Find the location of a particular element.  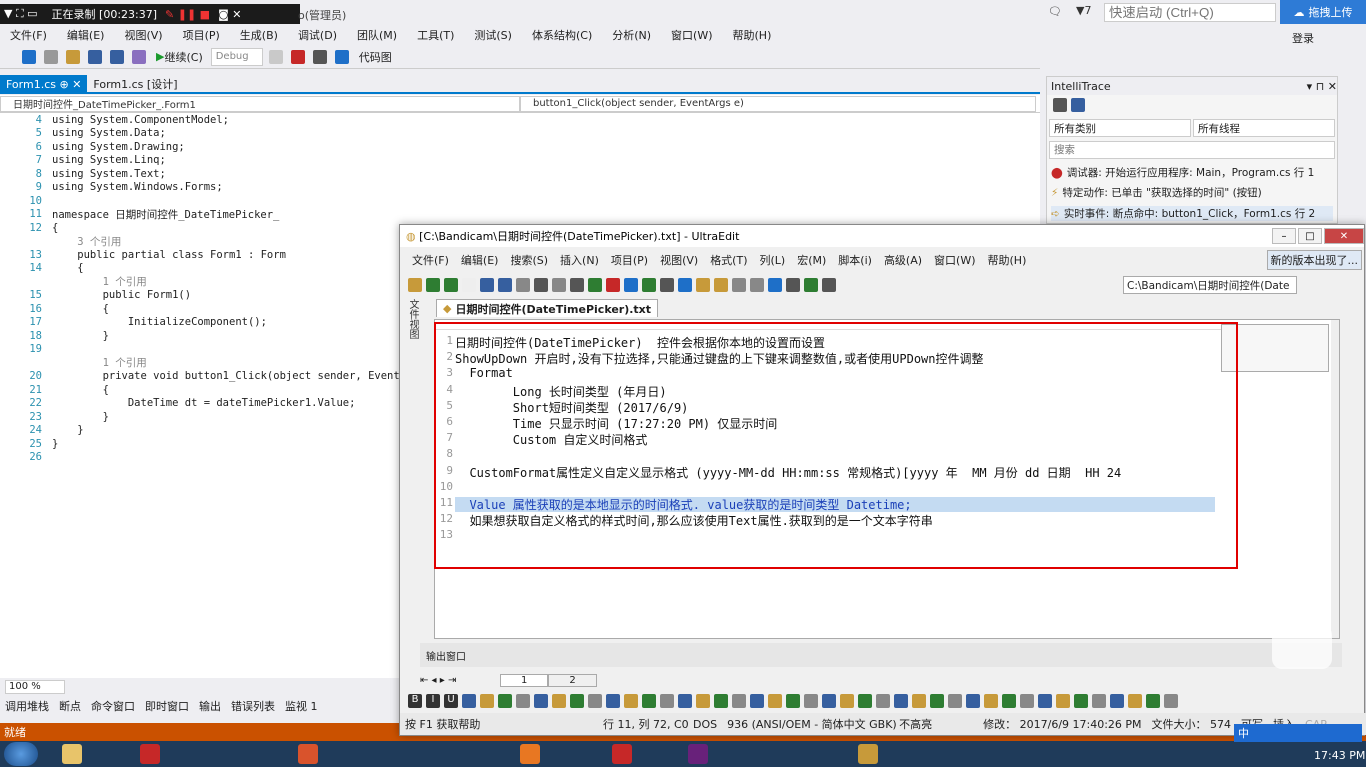

tab-form1-cs: Form1.cs ⊕ ✕ is located at coordinates (44, 84).